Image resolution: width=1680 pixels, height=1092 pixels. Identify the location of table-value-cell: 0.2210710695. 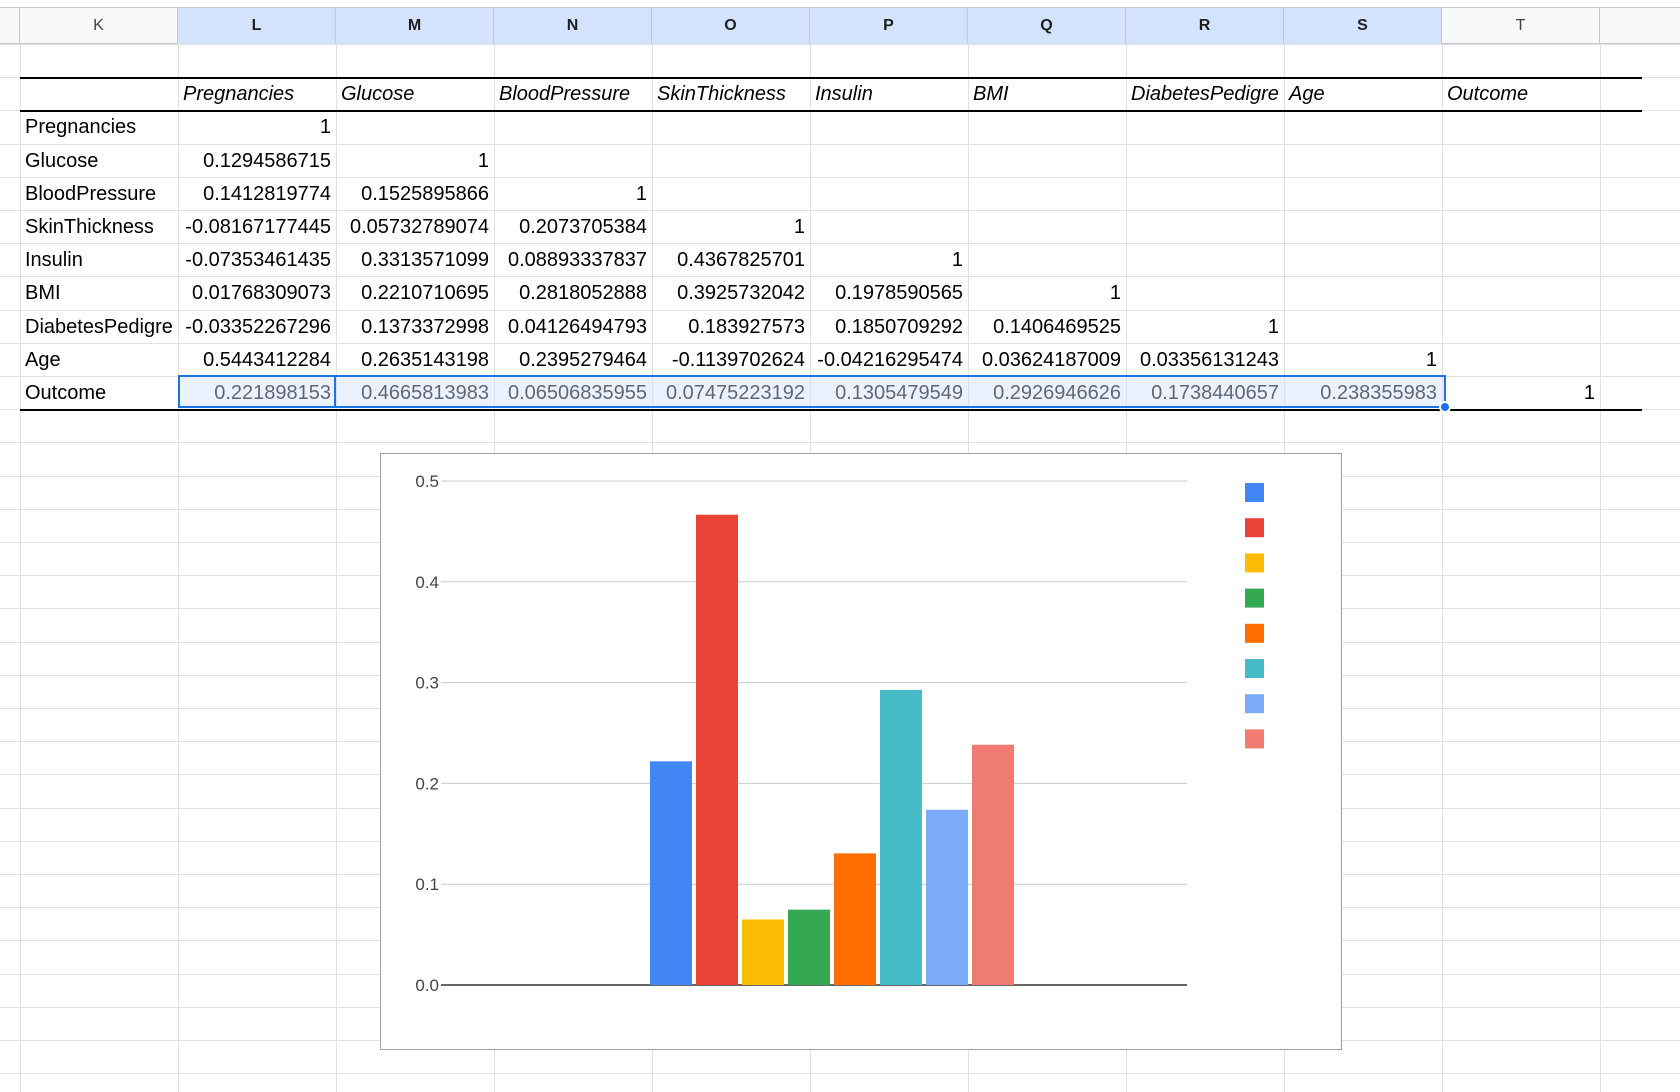
(415, 293).